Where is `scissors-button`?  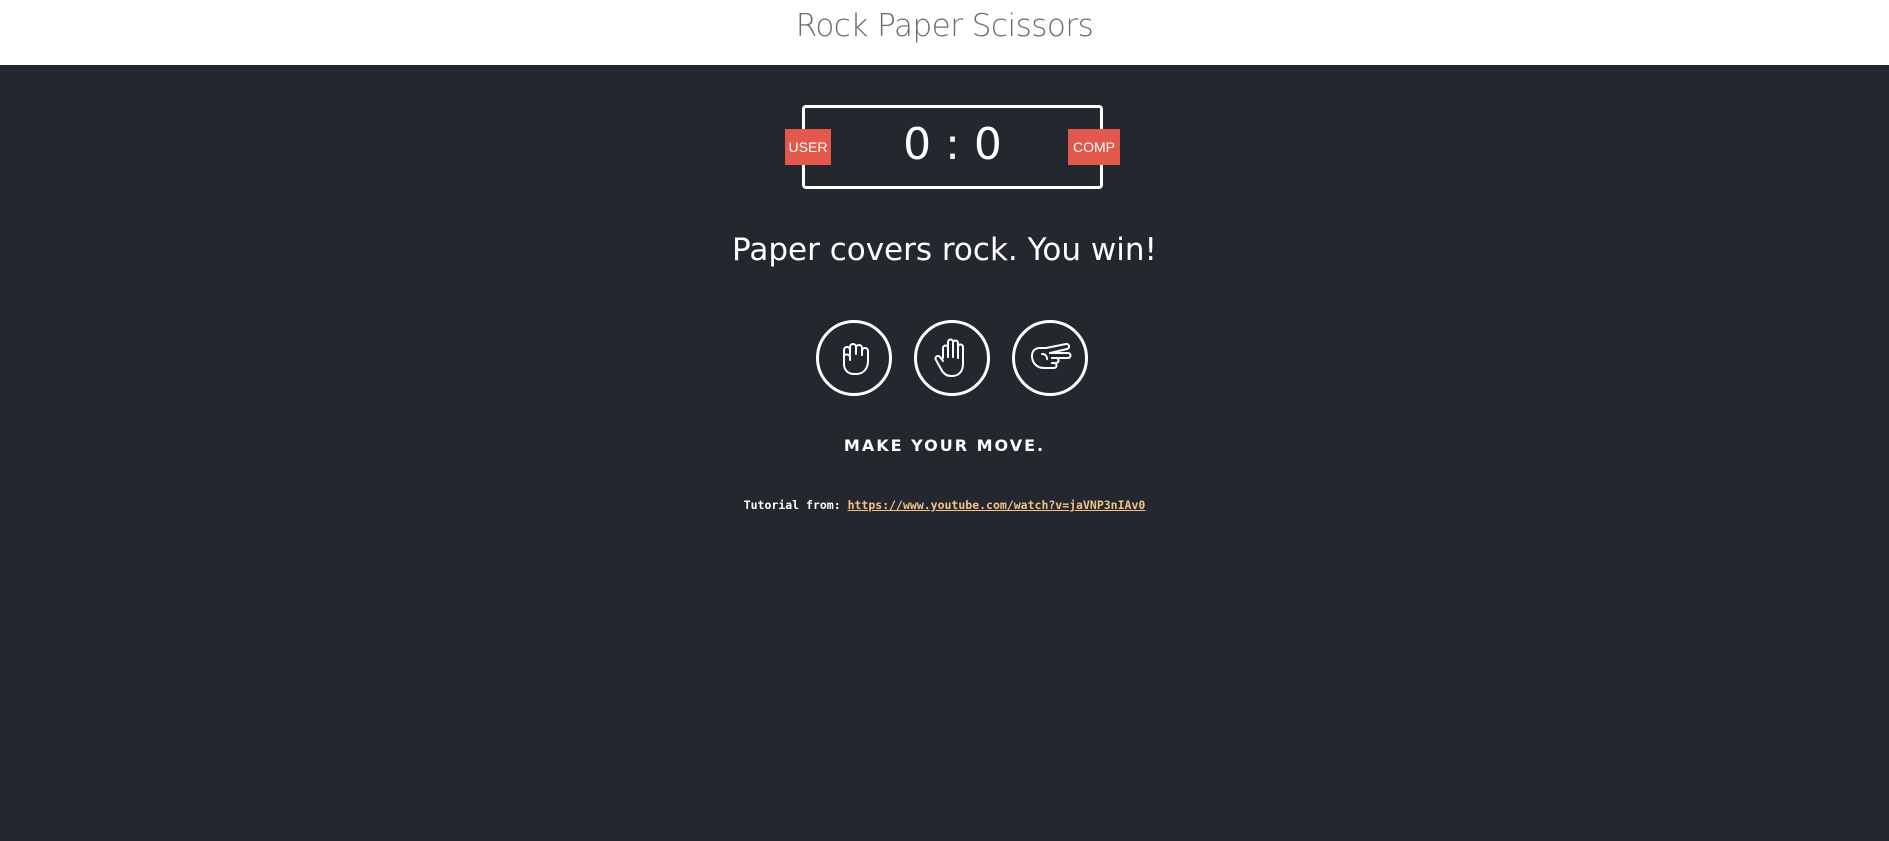
scissors-button is located at coordinates (1050, 358).